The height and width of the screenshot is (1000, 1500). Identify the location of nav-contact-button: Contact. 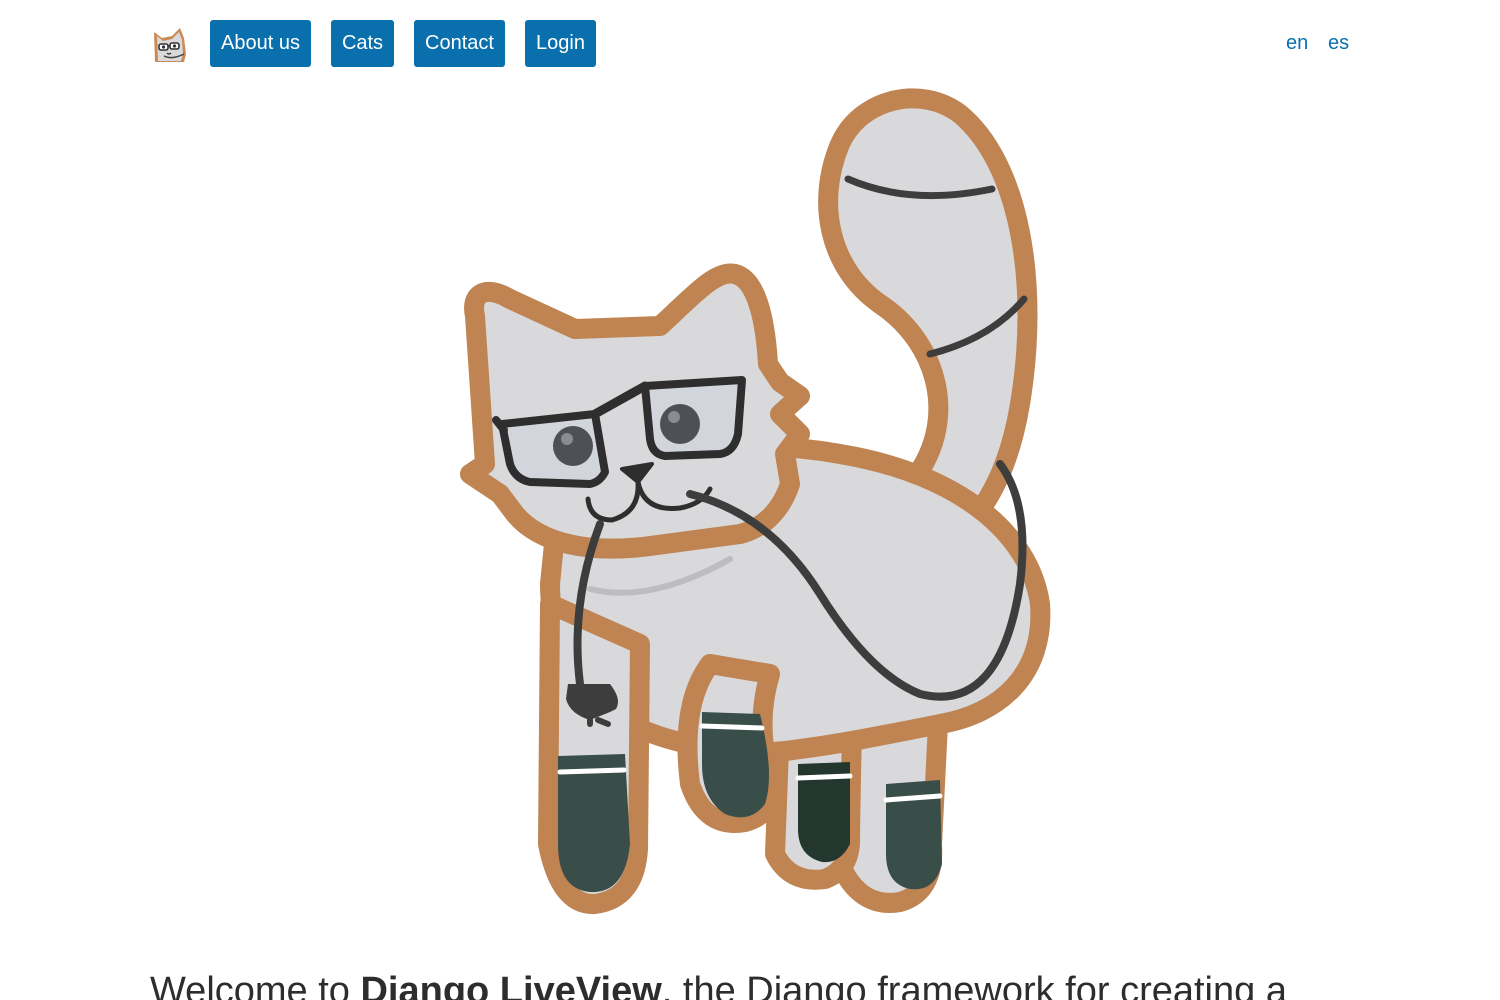
(459, 43).